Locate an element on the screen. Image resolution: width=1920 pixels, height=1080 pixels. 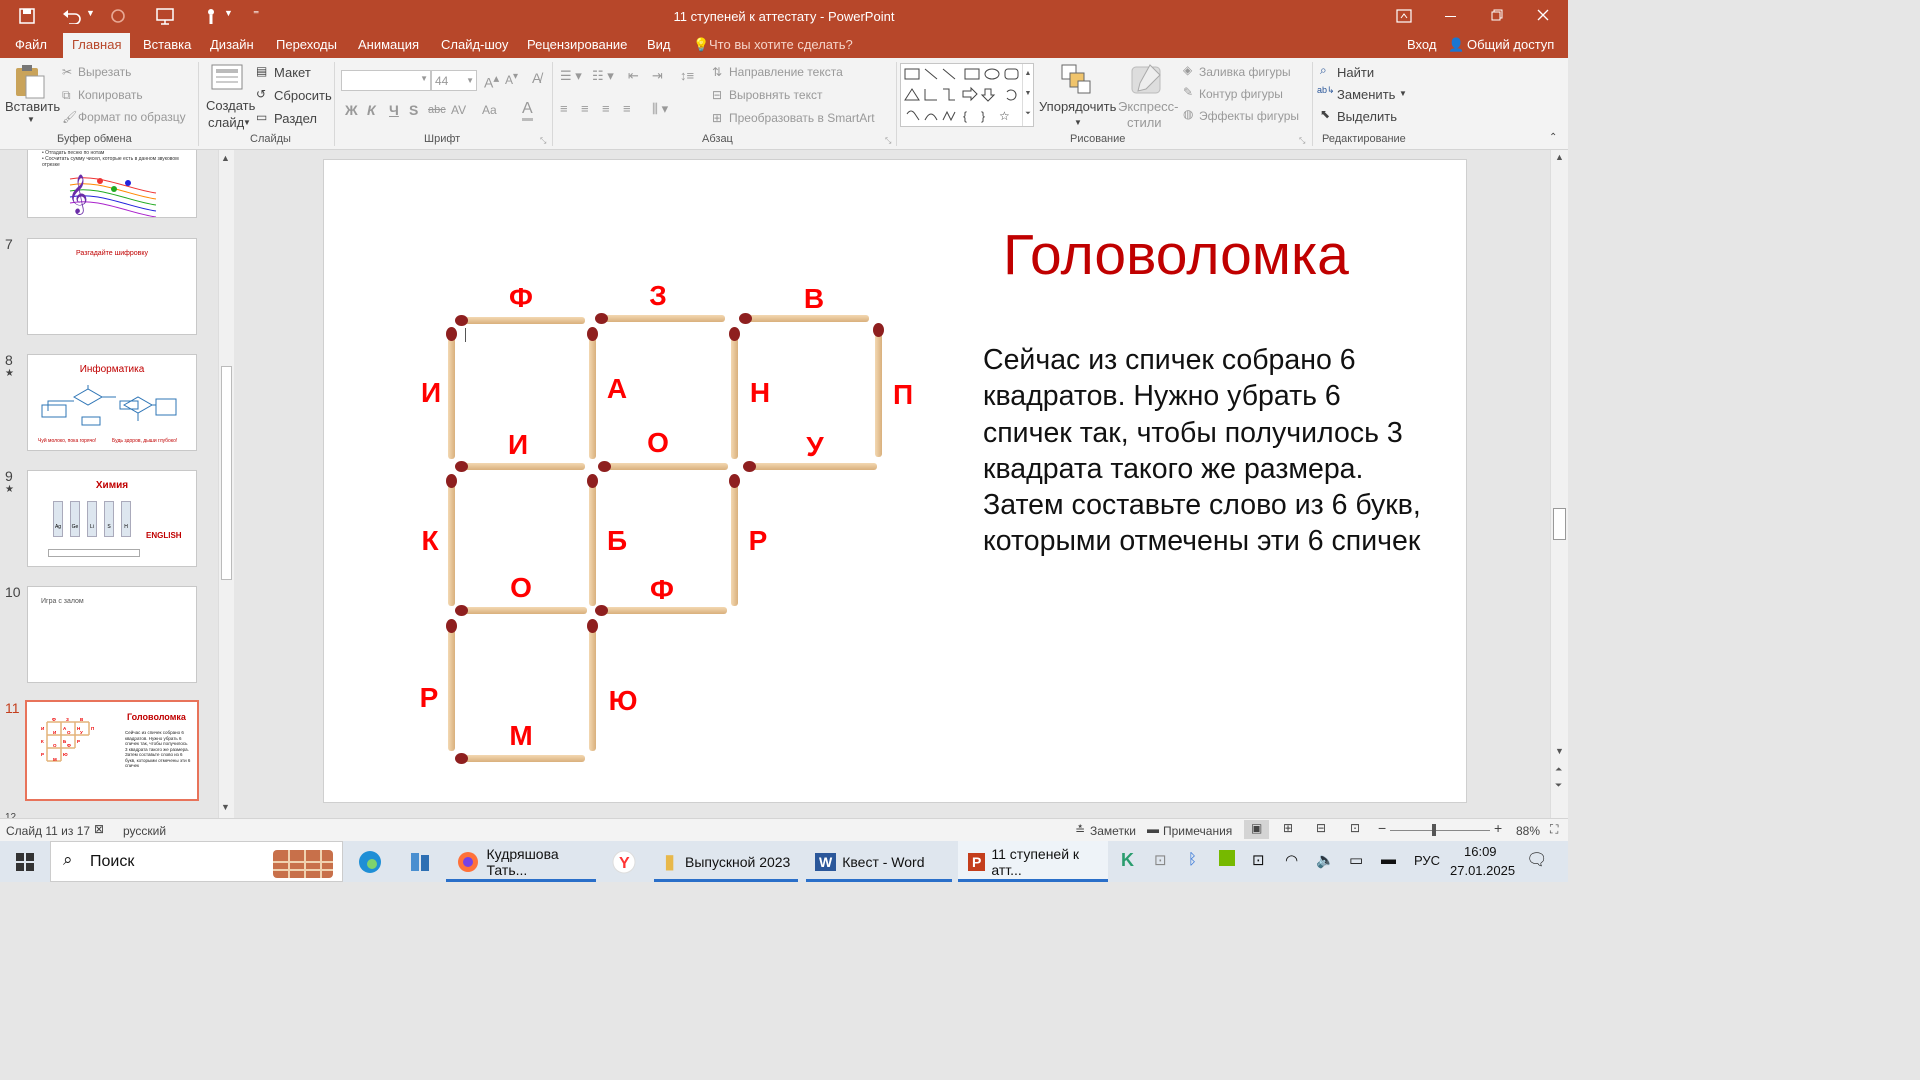
shapes-scroll-icon: ▲ ▼ ⏷ is located at coordinates (1027, 95).